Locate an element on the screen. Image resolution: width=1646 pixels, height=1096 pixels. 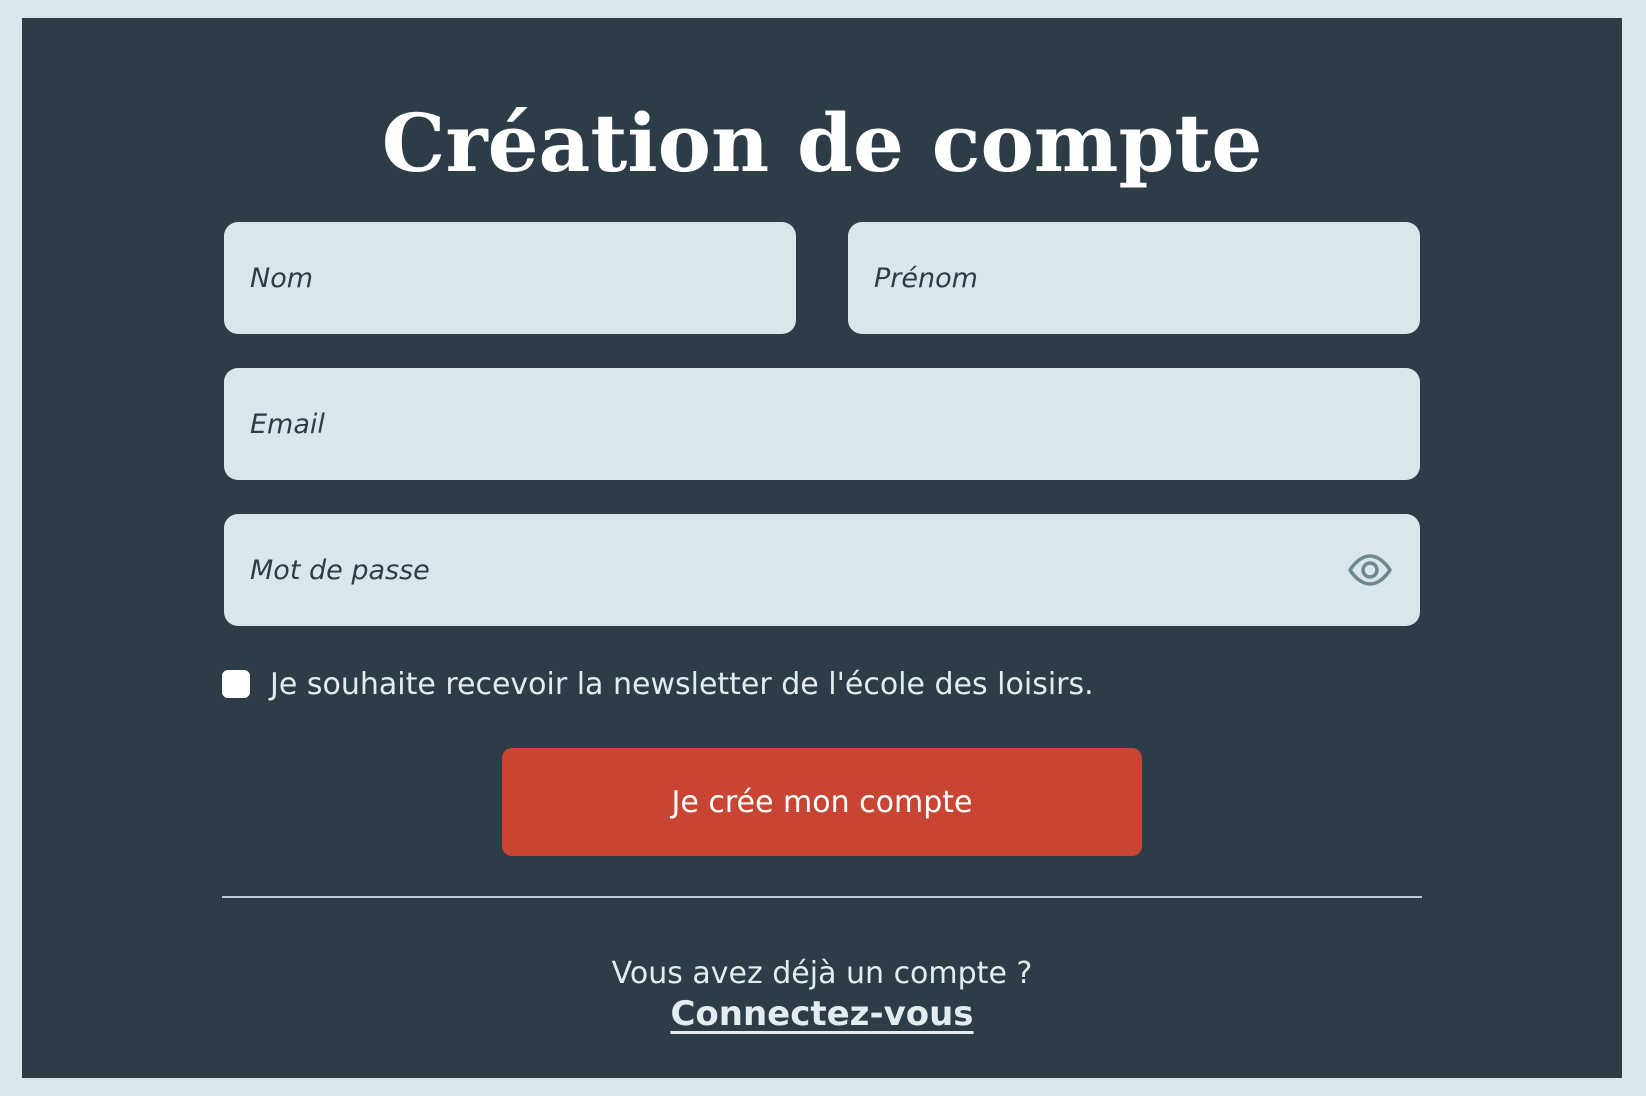
password-field-container is located at coordinates (822, 570).